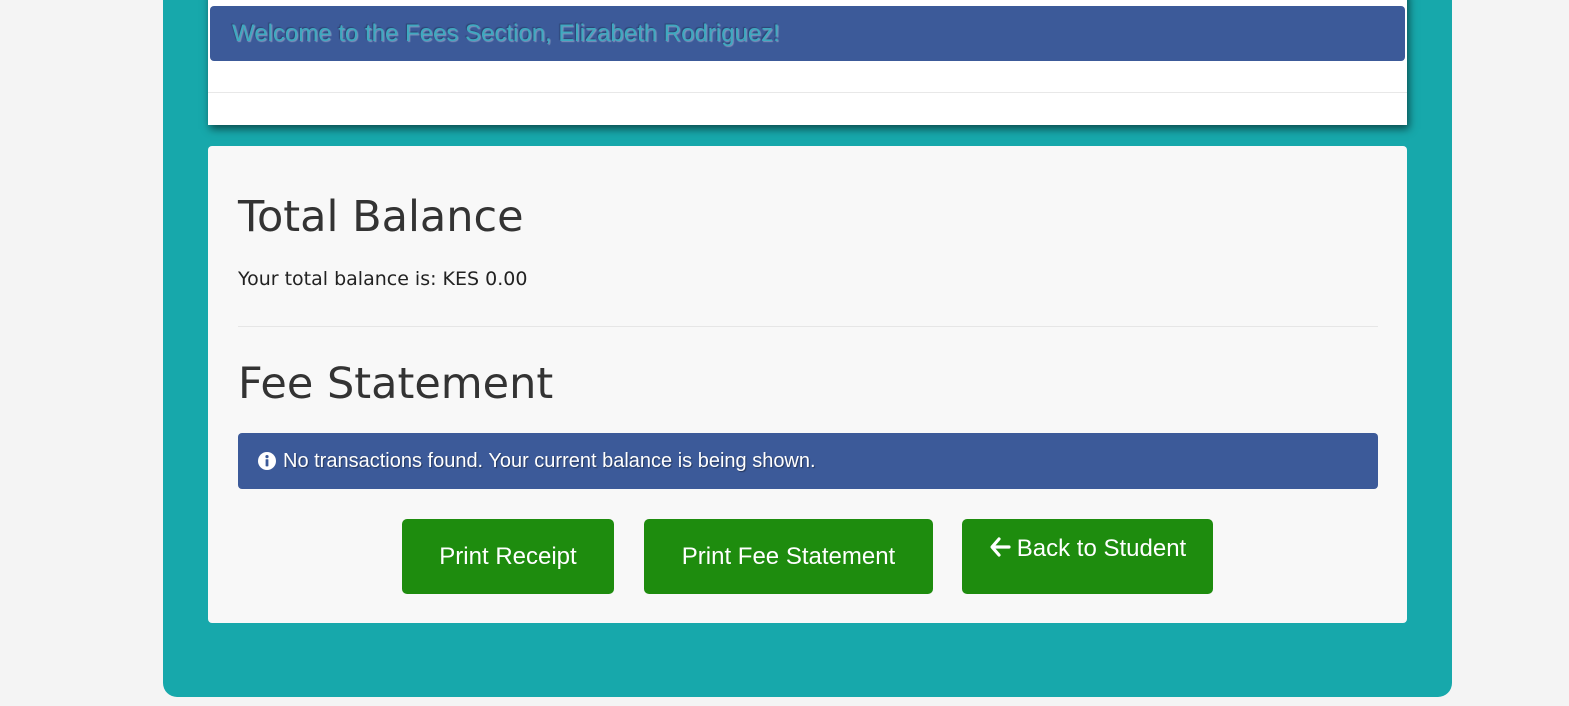 This screenshot has width=1569, height=706. I want to click on print-receipt-button: Print Receipt, so click(508, 556).